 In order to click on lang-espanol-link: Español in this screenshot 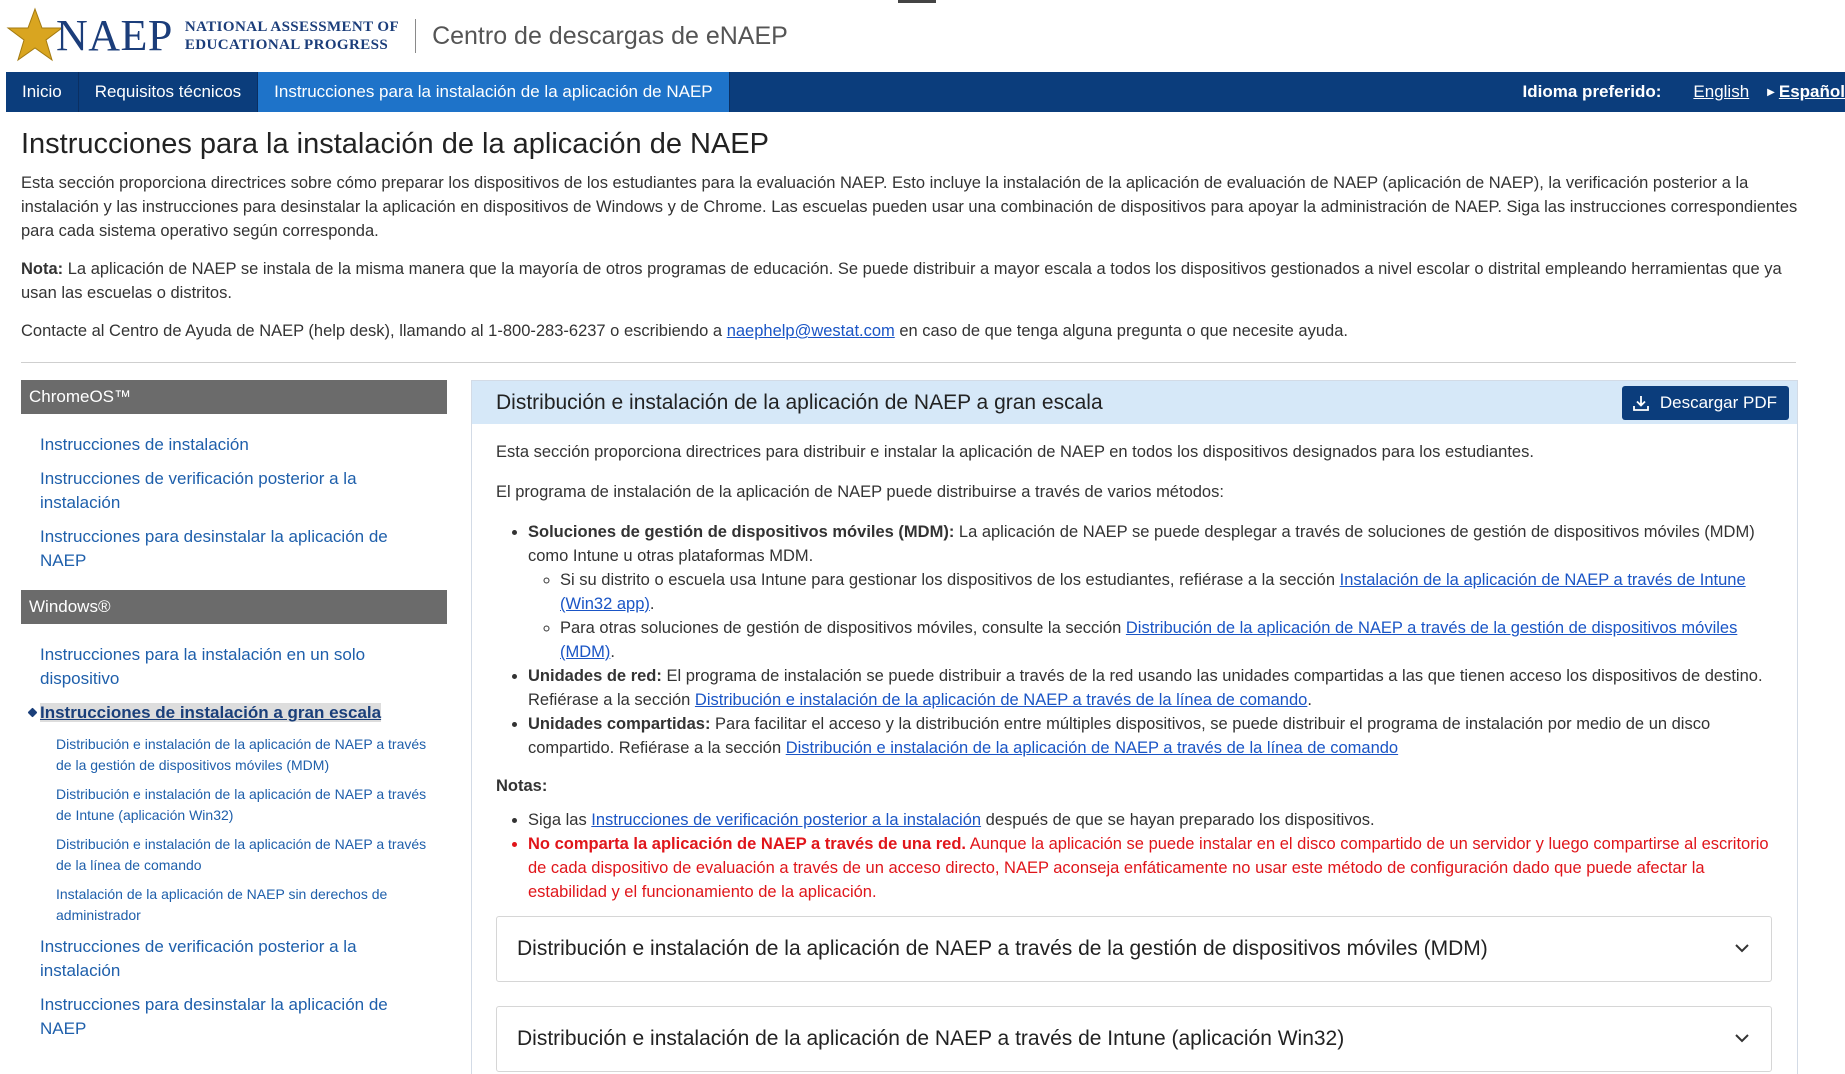, I will do `click(1812, 92)`.